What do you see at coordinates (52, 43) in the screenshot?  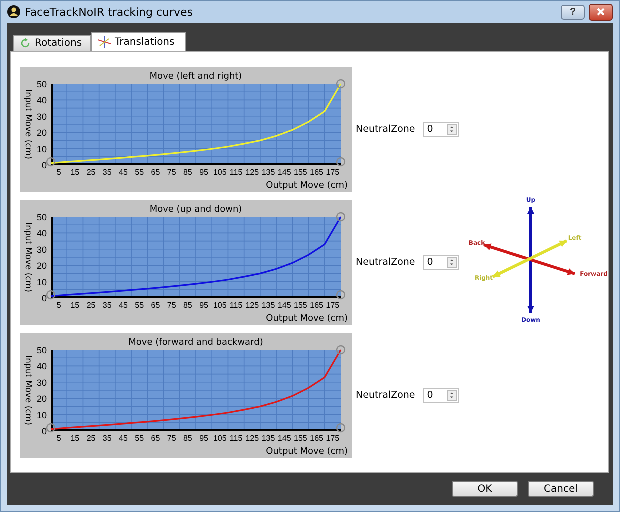 I see `tab: Rotations` at bounding box center [52, 43].